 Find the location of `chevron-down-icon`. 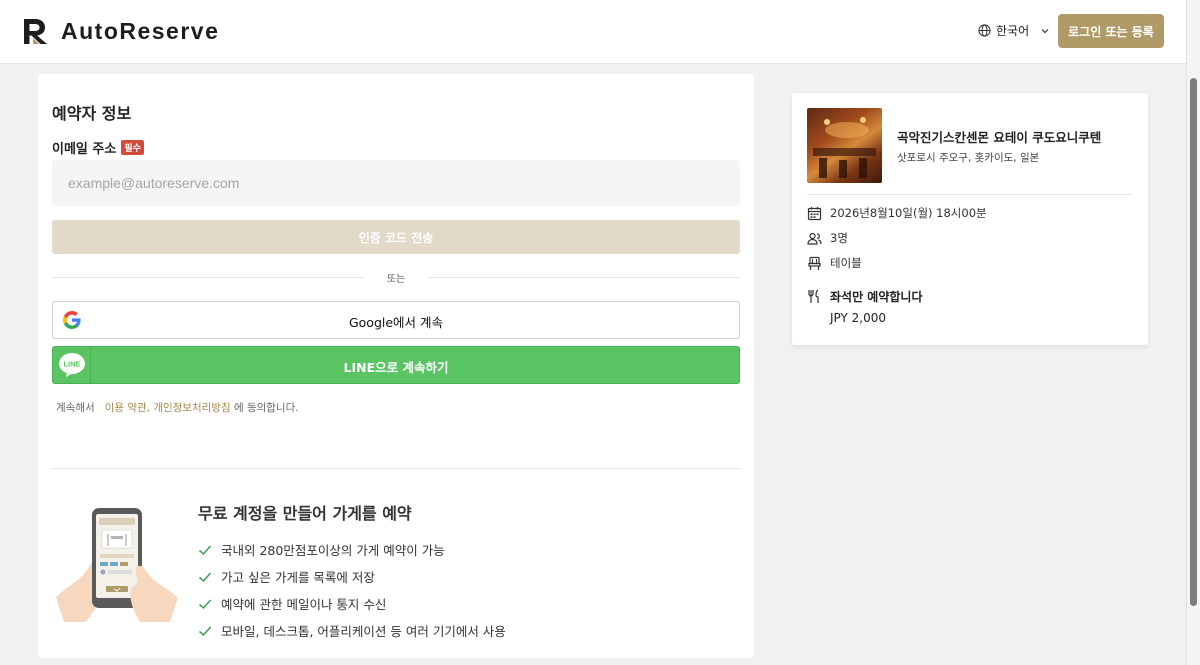

chevron-down-icon is located at coordinates (1045, 30).